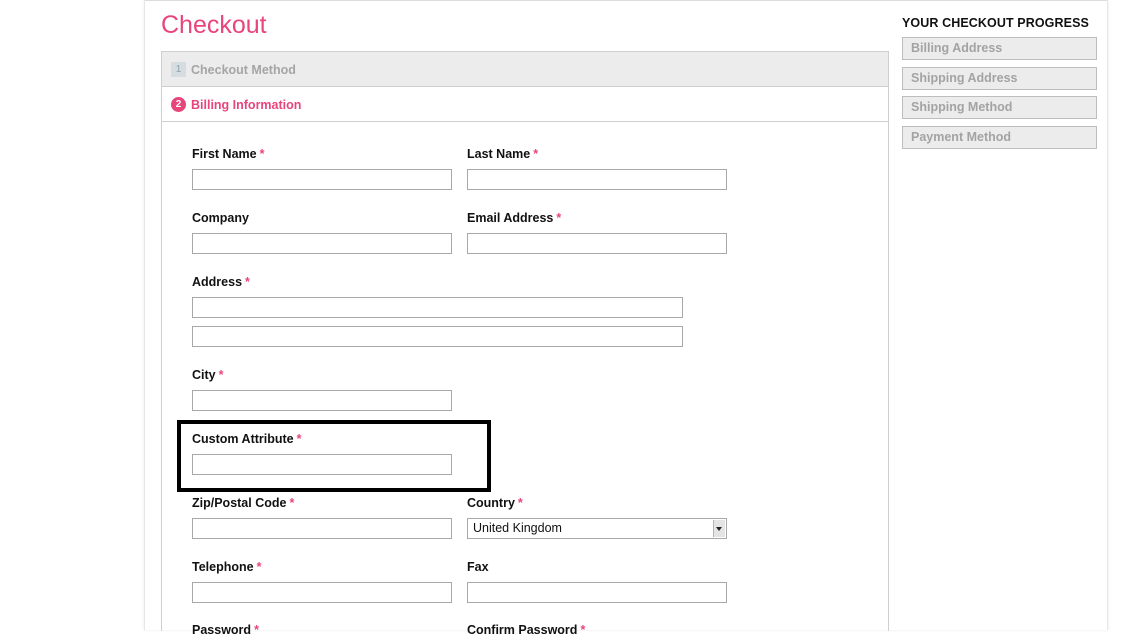 The image size is (1138, 637). Describe the element at coordinates (495, 503) in the screenshot. I see `country-label: Country *` at that location.